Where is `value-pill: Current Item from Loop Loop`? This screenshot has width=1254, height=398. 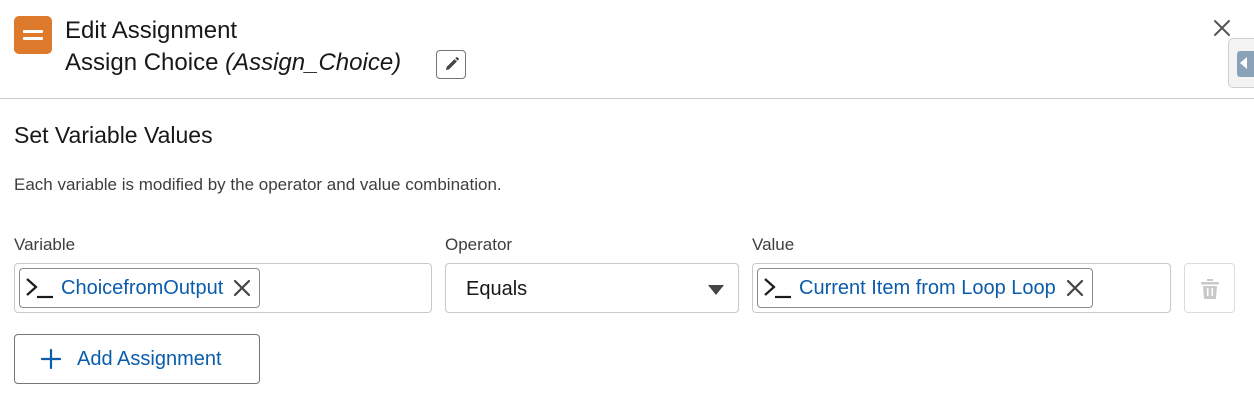
value-pill: Current Item from Loop Loop is located at coordinates (925, 288).